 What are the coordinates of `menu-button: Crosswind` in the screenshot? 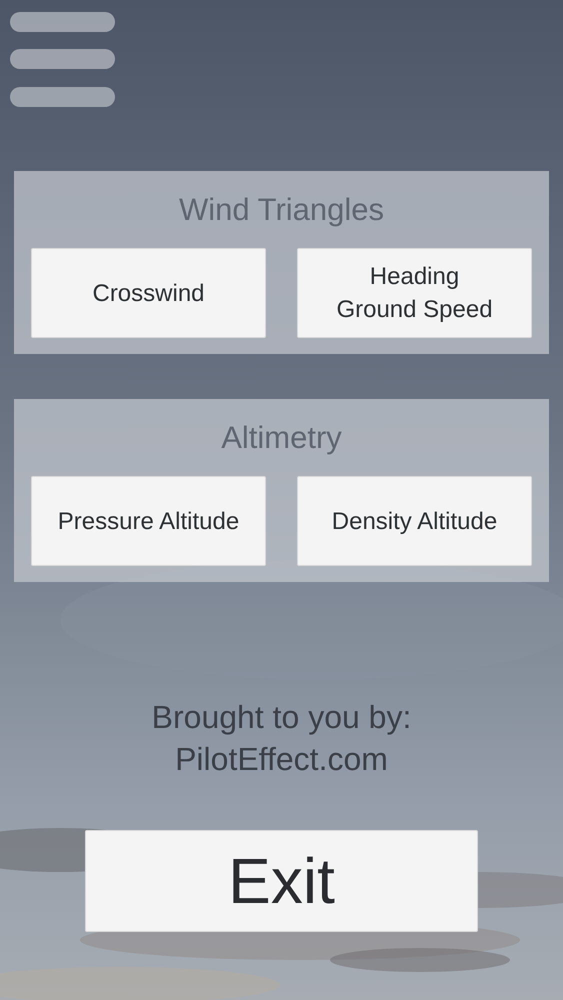 It's located at (148, 293).